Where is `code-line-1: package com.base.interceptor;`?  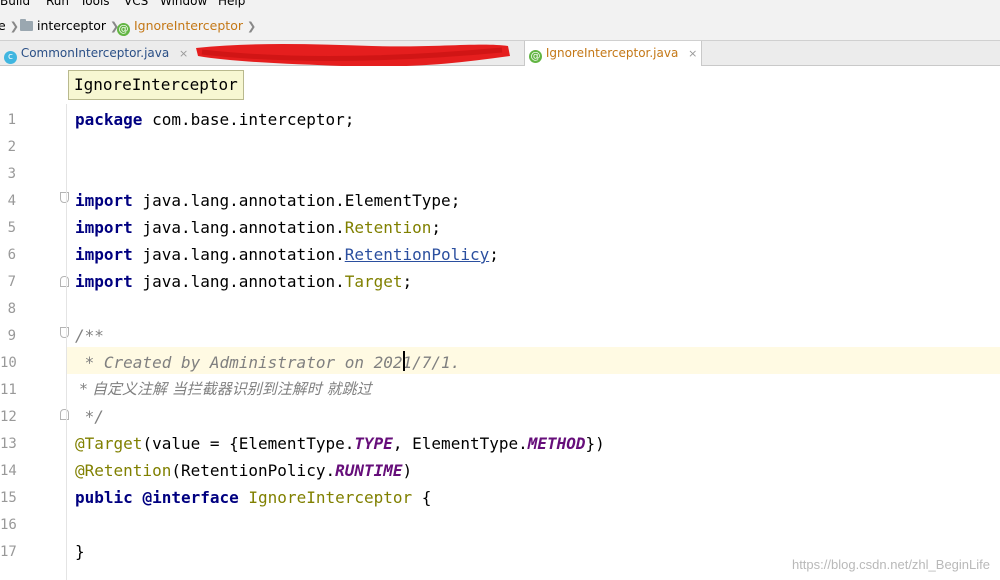
code-line-1: package com.base.interceptor; is located at coordinates (214, 119).